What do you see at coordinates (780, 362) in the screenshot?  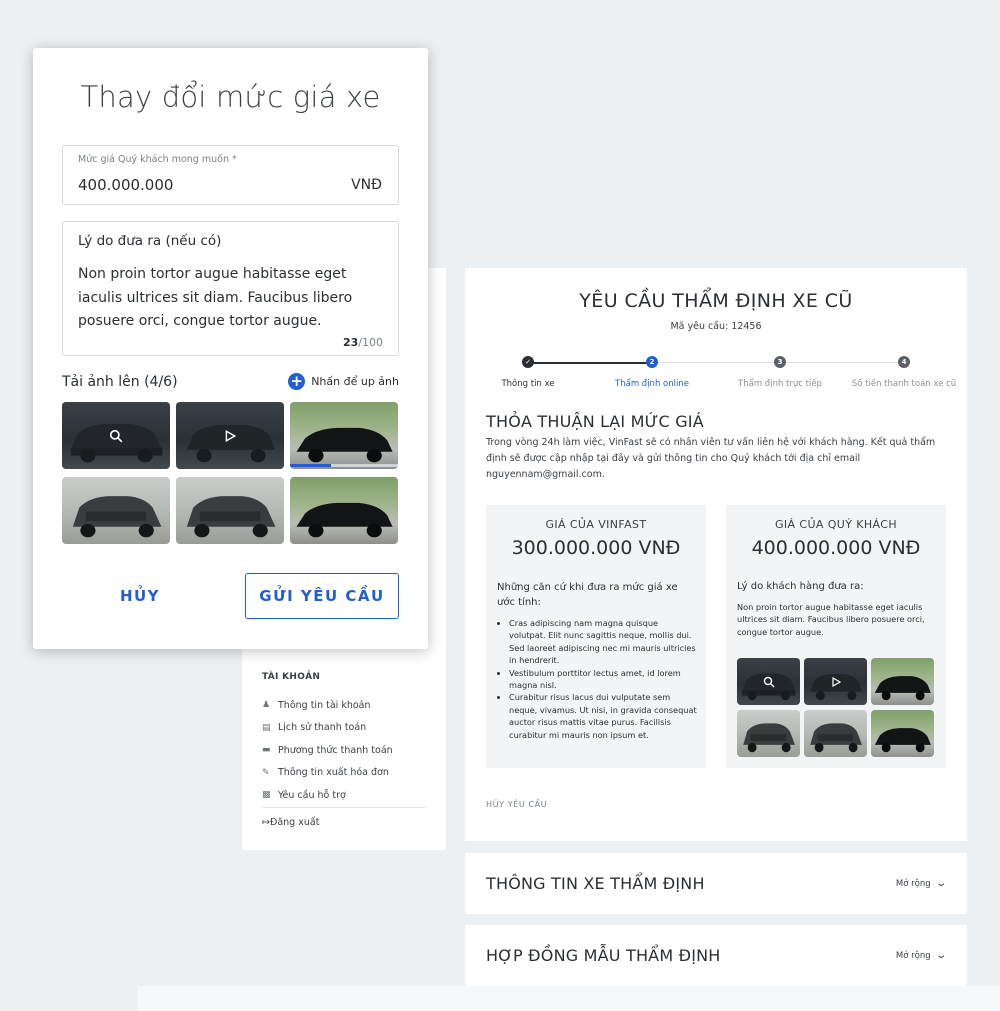 I see `step-3-dot: 3` at bounding box center [780, 362].